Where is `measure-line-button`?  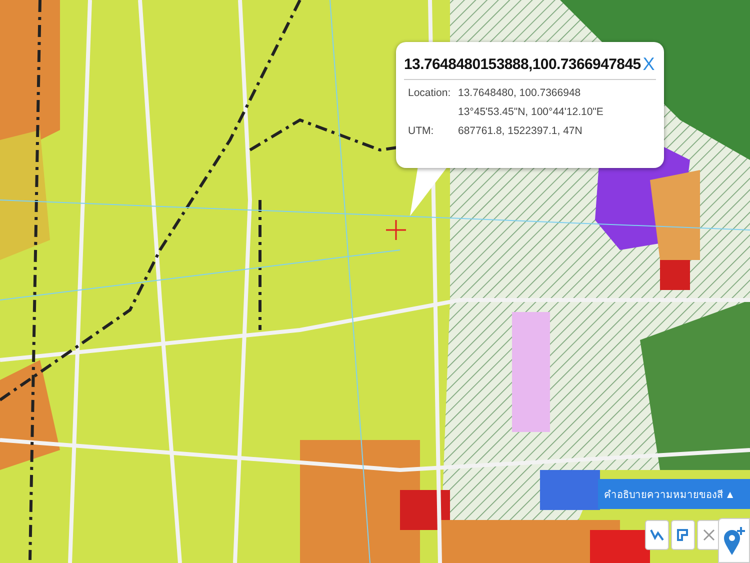 measure-line-button is located at coordinates (657, 535).